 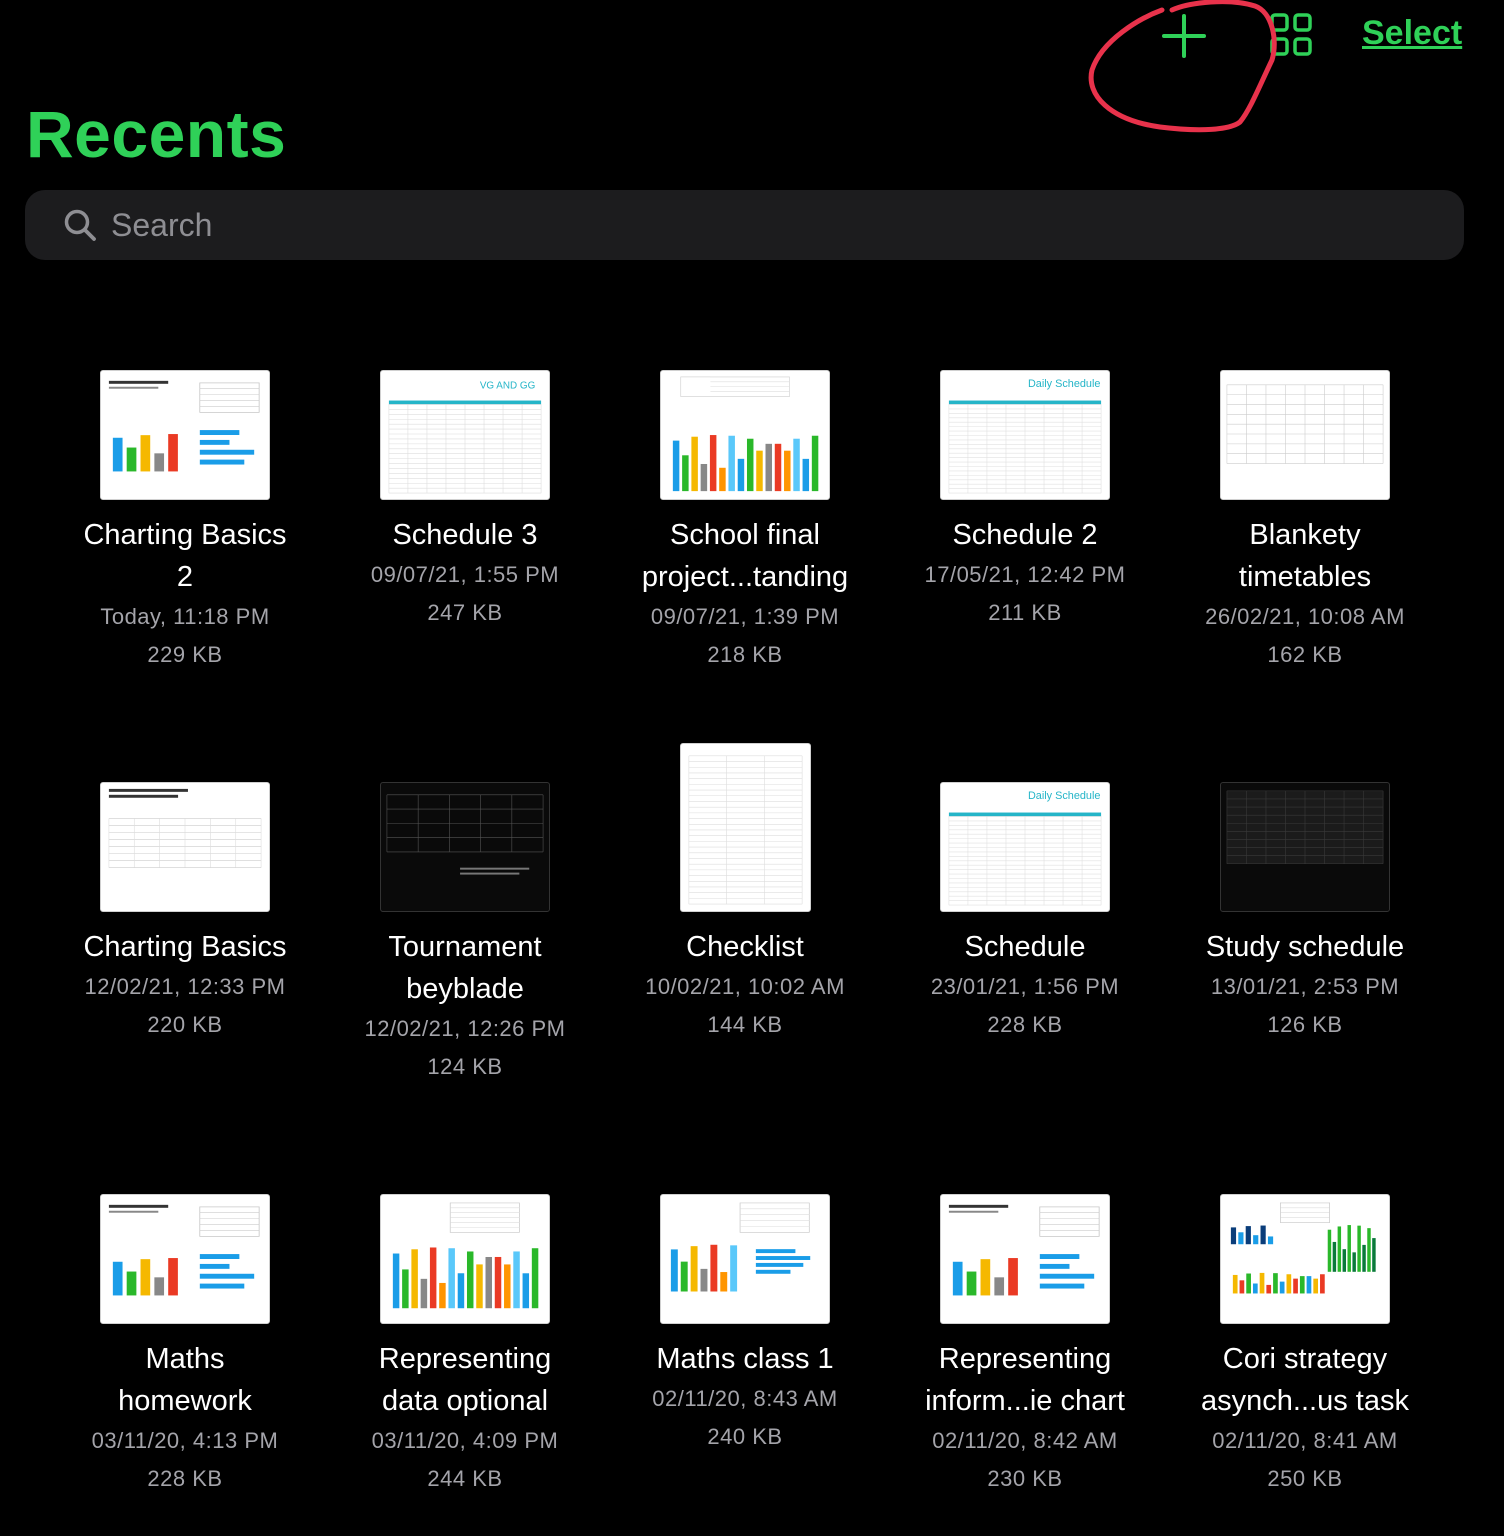 I want to click on document-name-line: timetables, so click(x=1305, y=577).